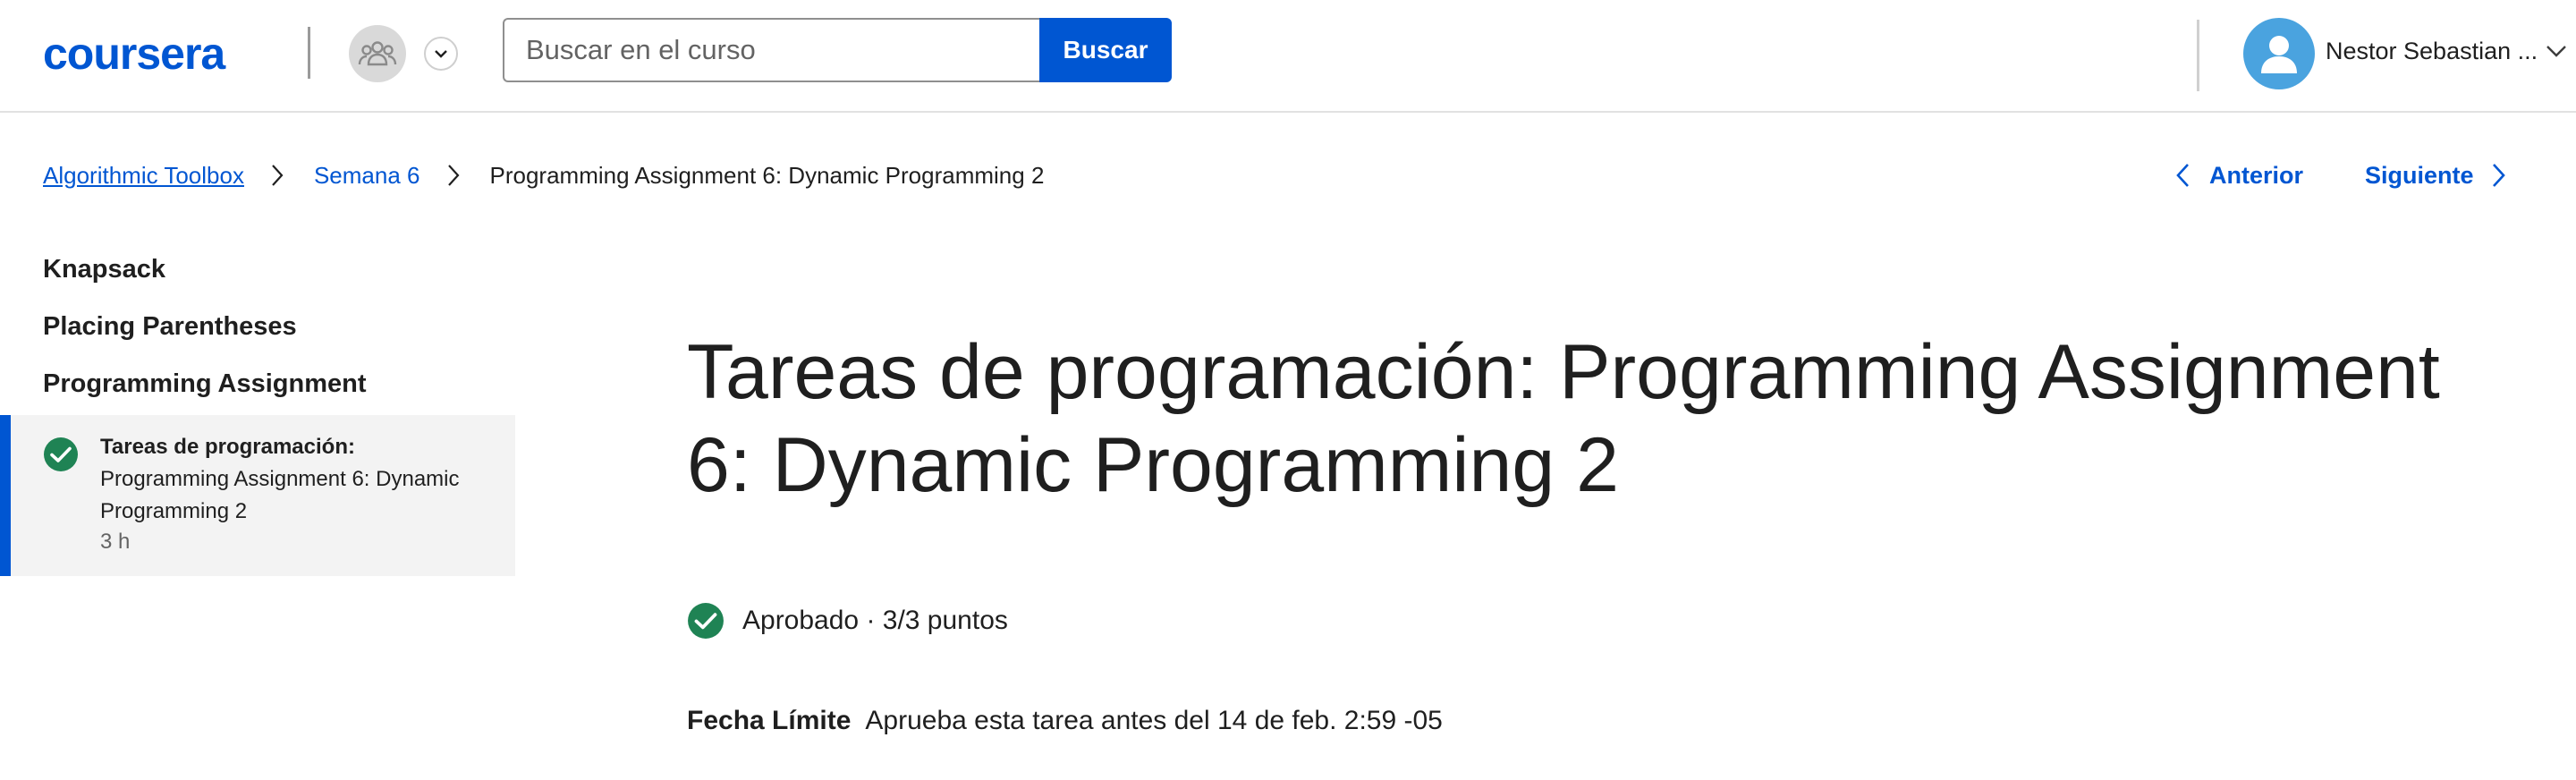  I want to click on course-search-input, so click(772, 50).